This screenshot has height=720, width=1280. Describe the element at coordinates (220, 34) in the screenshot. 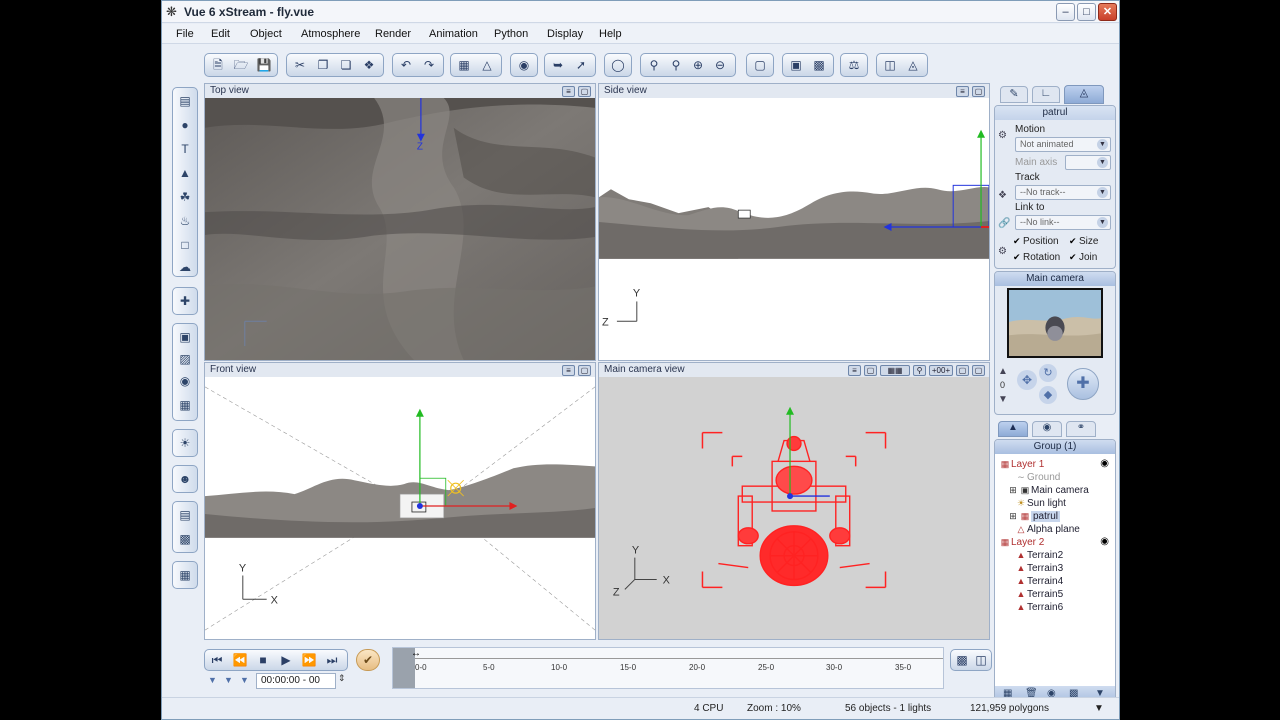

I see `menu-edit: Edit` at that location.